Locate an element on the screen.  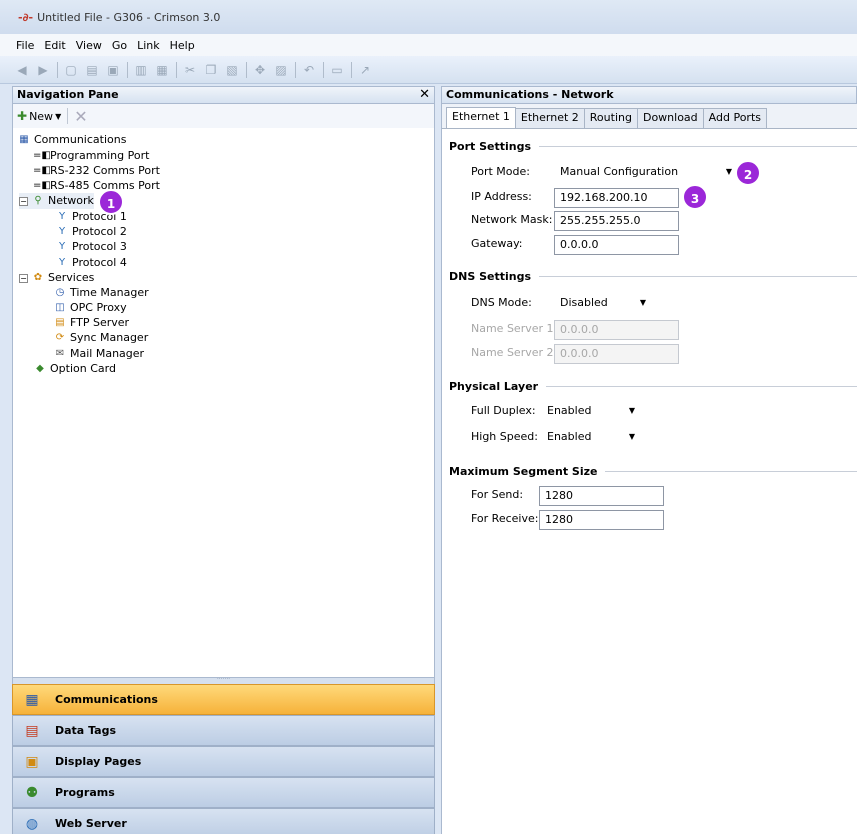
tree-item-programming-port: =◧ Programming Port is located at coordinates (91, 156).